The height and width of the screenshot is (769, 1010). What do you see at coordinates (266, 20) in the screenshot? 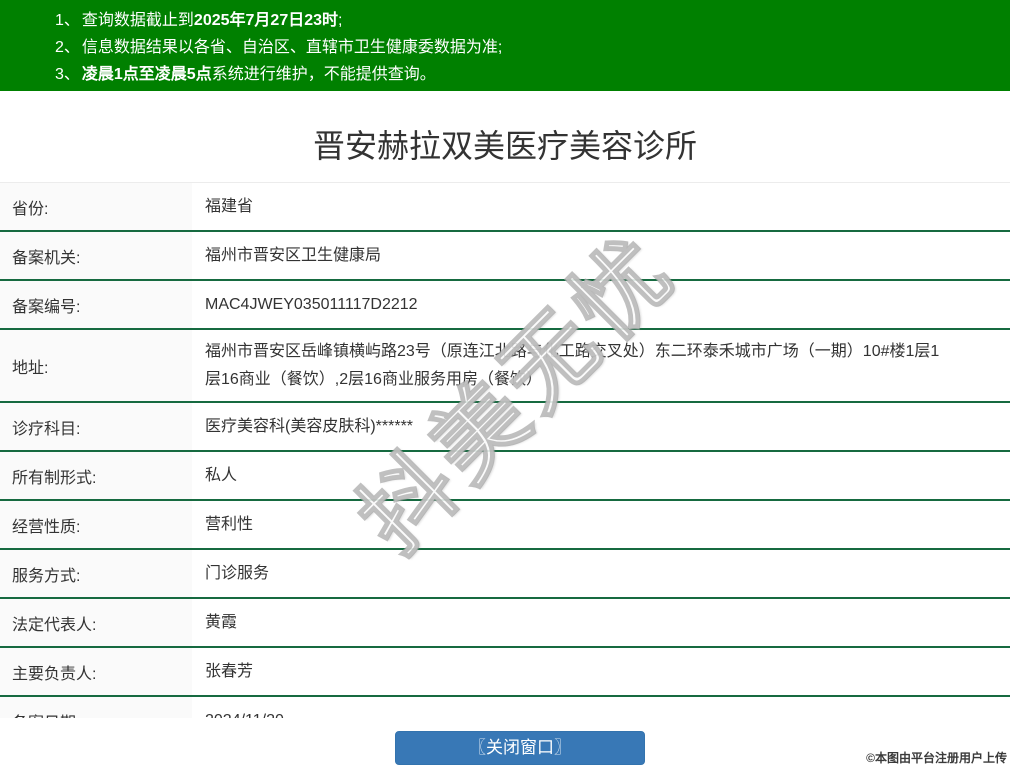
I see `notice-item-text: 2025年7月27日23时` at bounding box center [266, 20].